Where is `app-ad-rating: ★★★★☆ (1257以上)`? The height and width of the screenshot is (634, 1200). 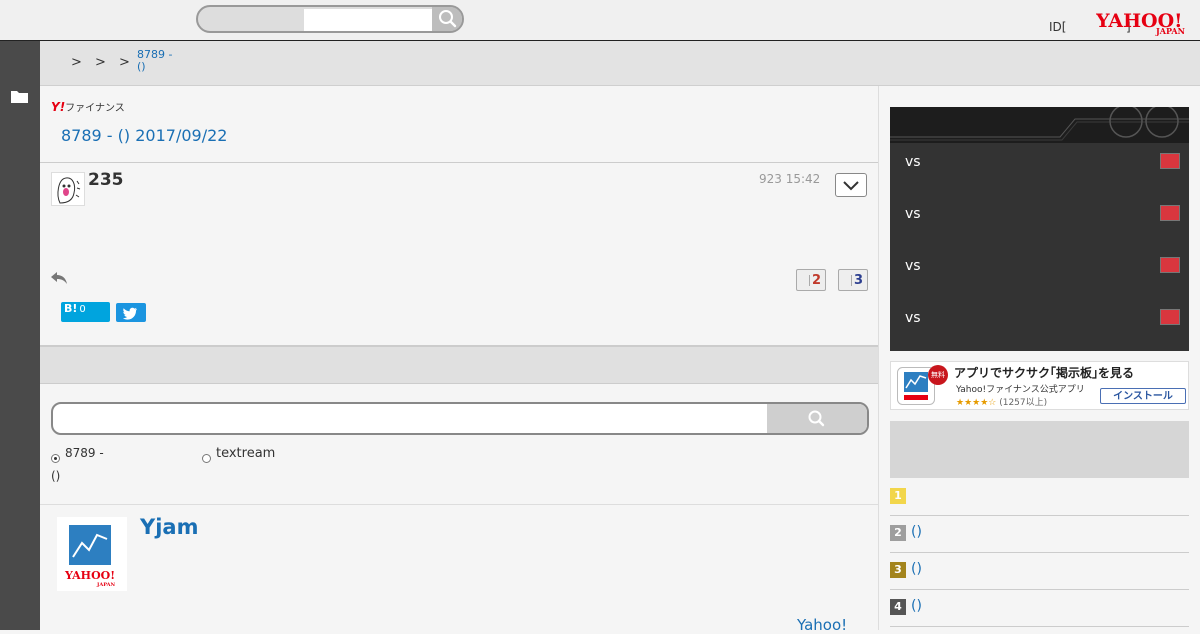 app-ad-rating: ★★★★☆ (1257以上) is located at coordinates (1001, 401).